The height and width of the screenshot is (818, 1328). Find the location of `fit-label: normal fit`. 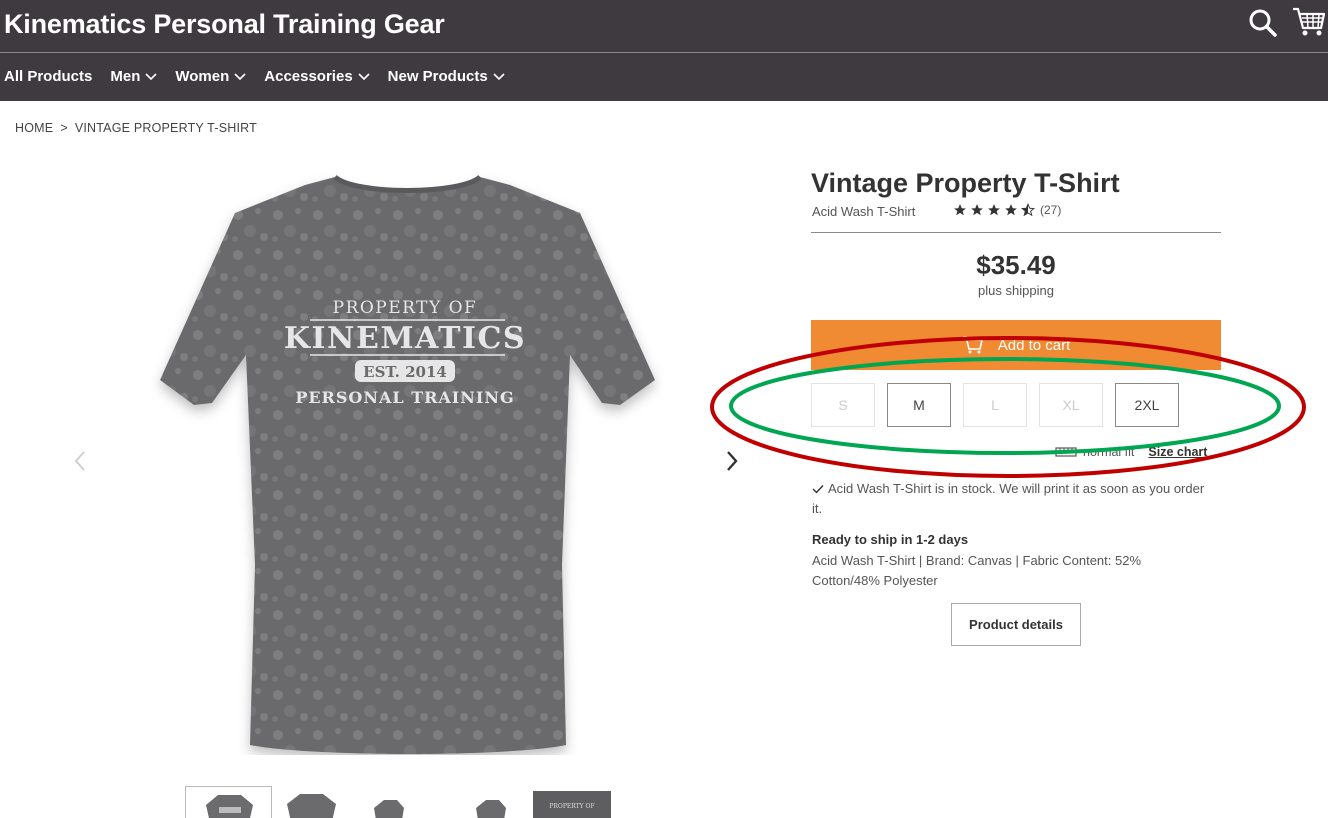

fit-label: normal fit is located at coordinates (1109, 452).